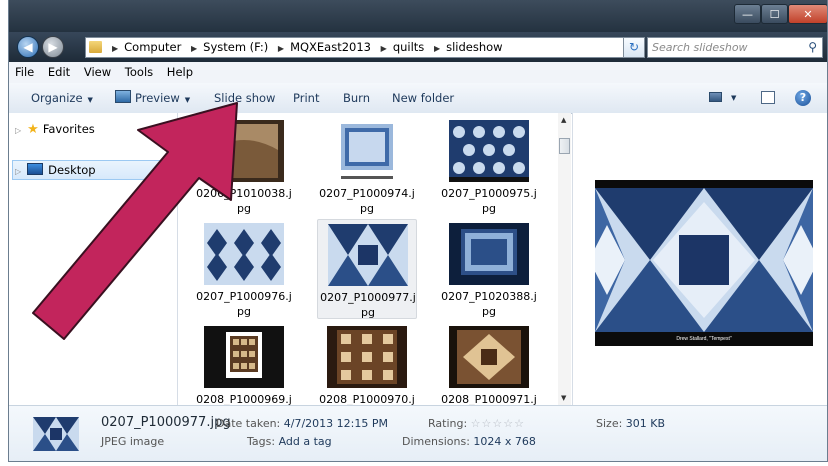  What do you see at coordinates (305, 441) in the screenshot?
I see `tags-value: Add a tag` at bounding box center [305, 441].